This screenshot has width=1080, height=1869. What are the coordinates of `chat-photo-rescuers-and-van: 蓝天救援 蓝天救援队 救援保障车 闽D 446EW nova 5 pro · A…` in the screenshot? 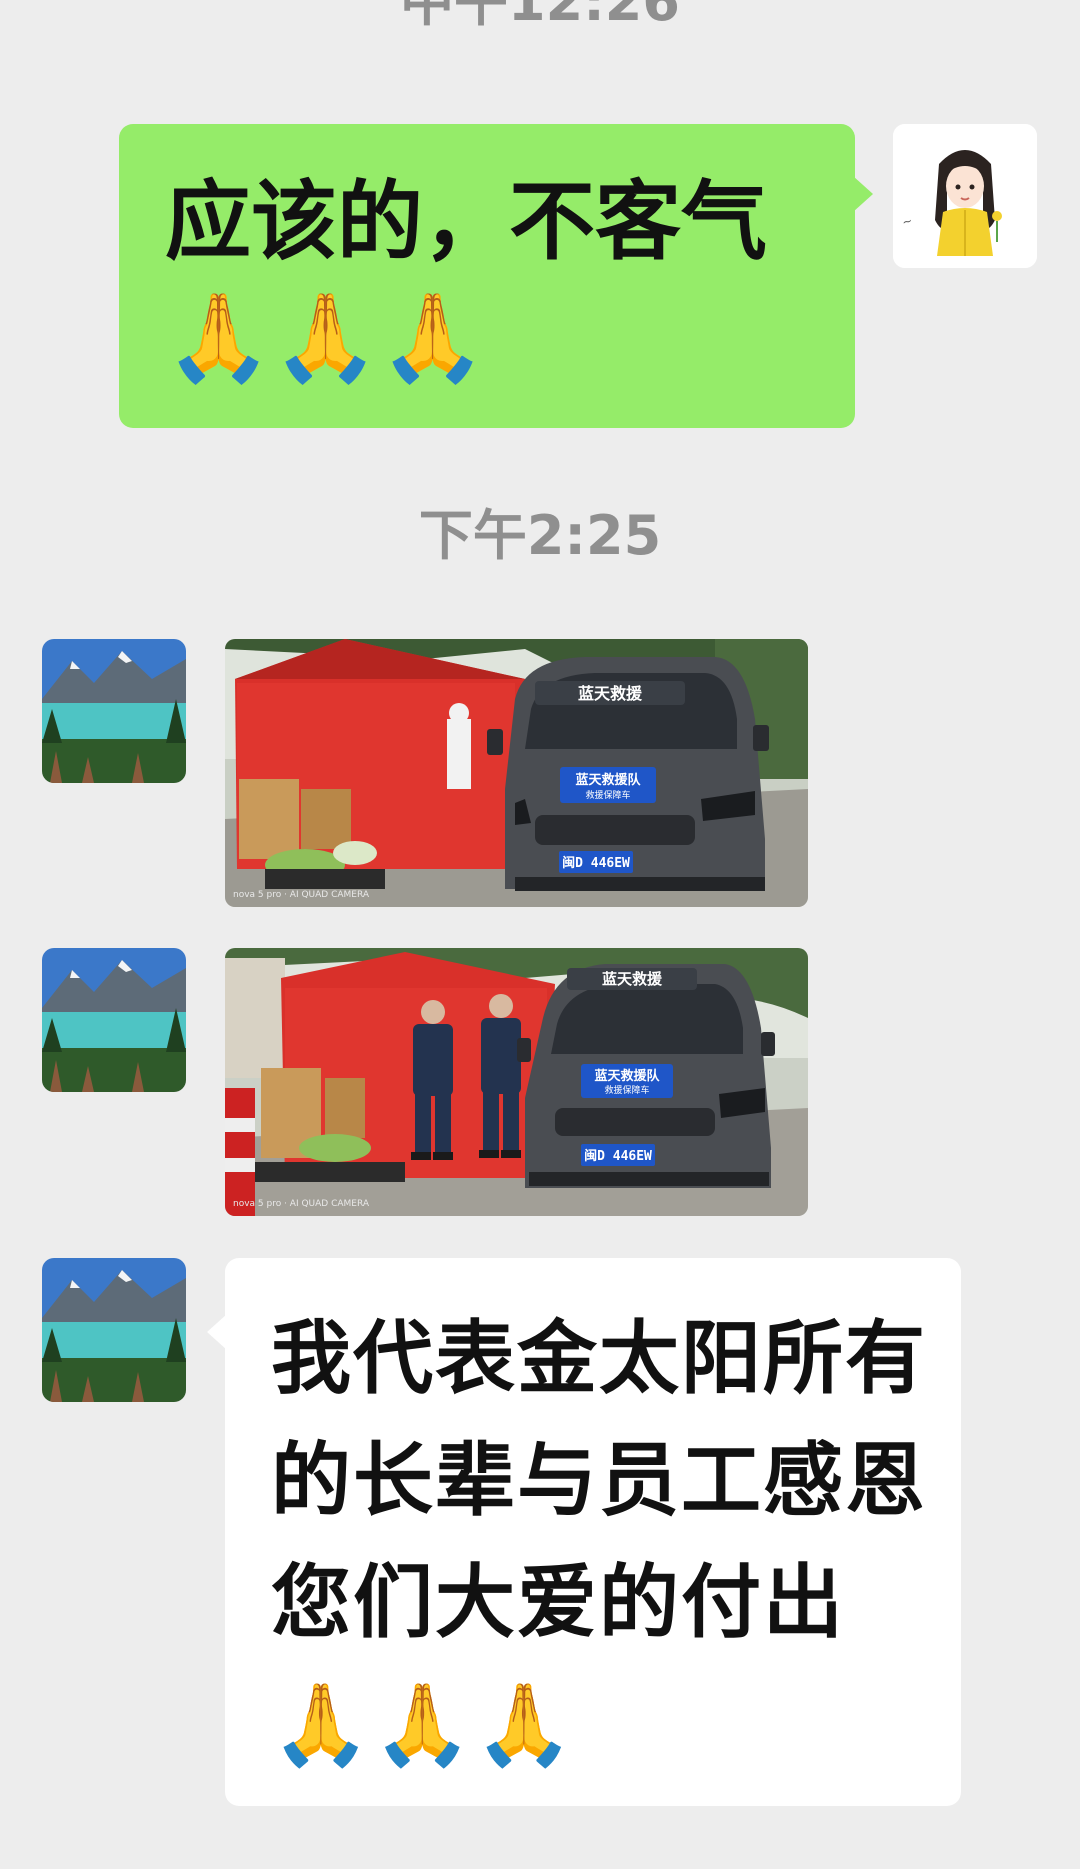 It's located at (516, 1082).